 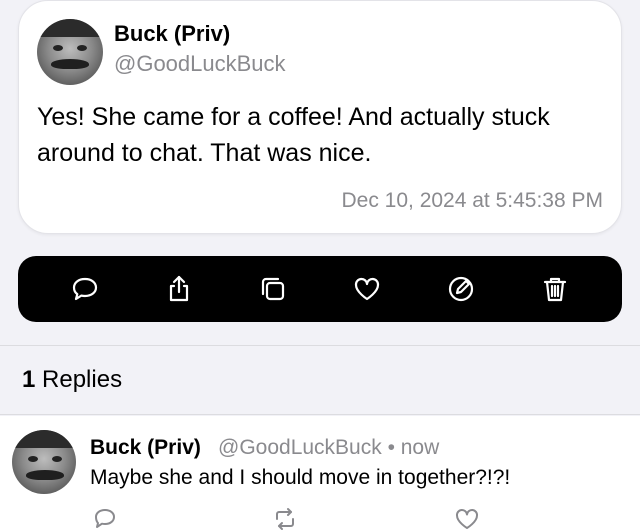 I want to click on replies-count-header: 1 Replies, so click(x=72, y=380).